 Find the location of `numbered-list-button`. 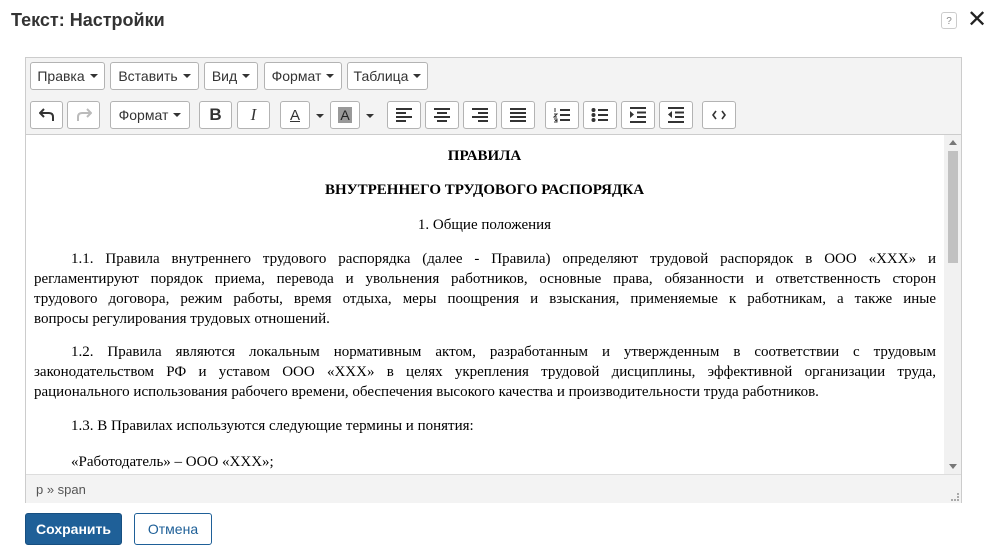

numbered-list-button is located at coordinates (562, 115).